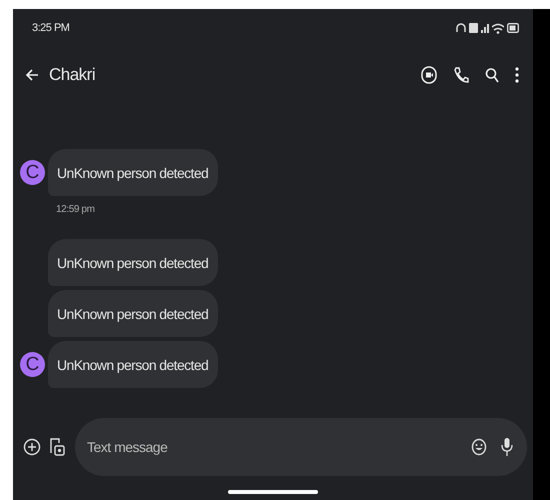 This screenshot has height=500, width=550. Describe the element at coordinates (32, 75) in the screenshot. I see `back-arrow-icon` at that location.